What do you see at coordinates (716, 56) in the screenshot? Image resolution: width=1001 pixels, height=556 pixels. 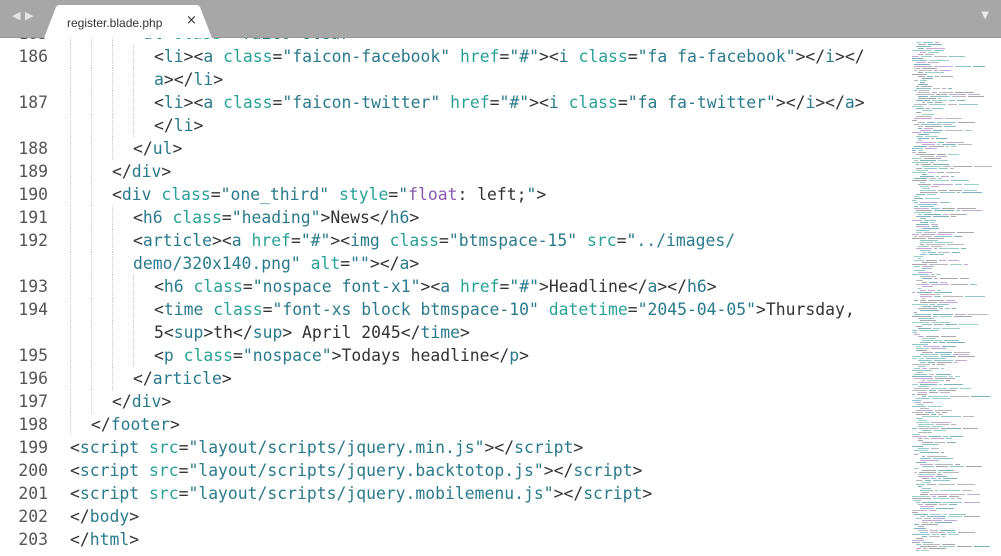 I see `token-str: "fa fa-facebook"` at bounding box center [716, 56].